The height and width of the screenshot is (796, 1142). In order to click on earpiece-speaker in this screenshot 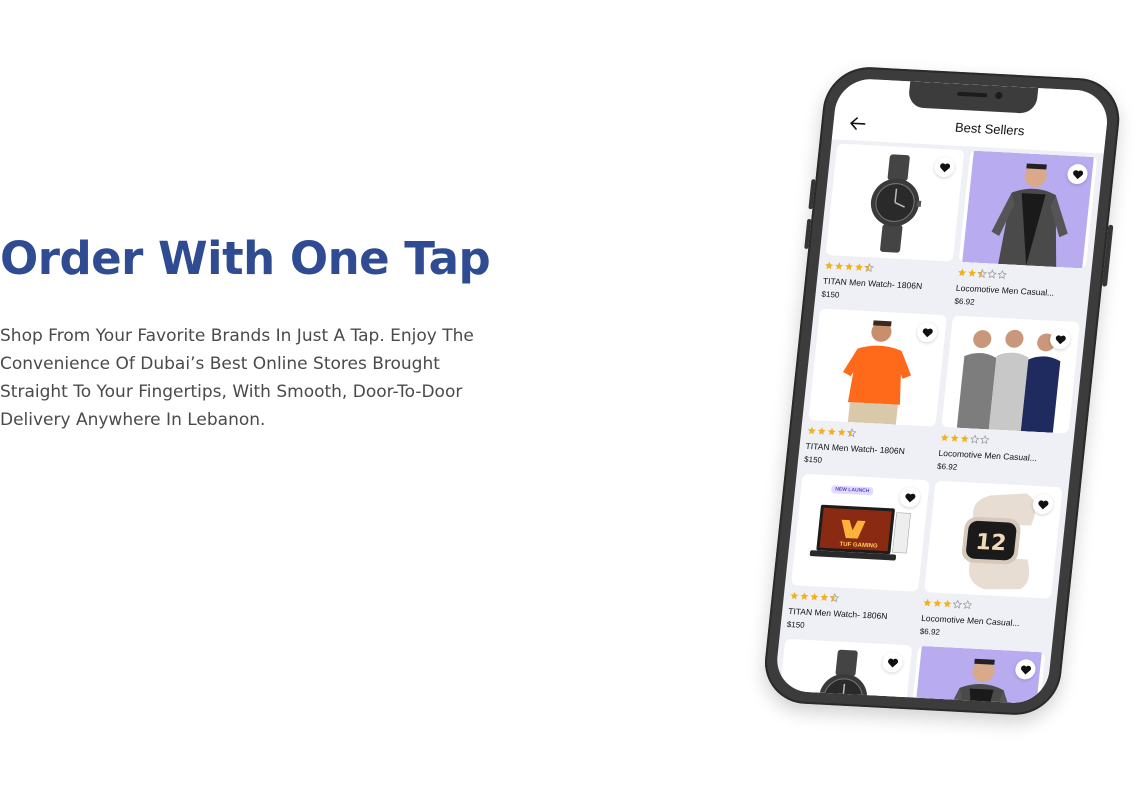, I will do `click(972, 94)`.